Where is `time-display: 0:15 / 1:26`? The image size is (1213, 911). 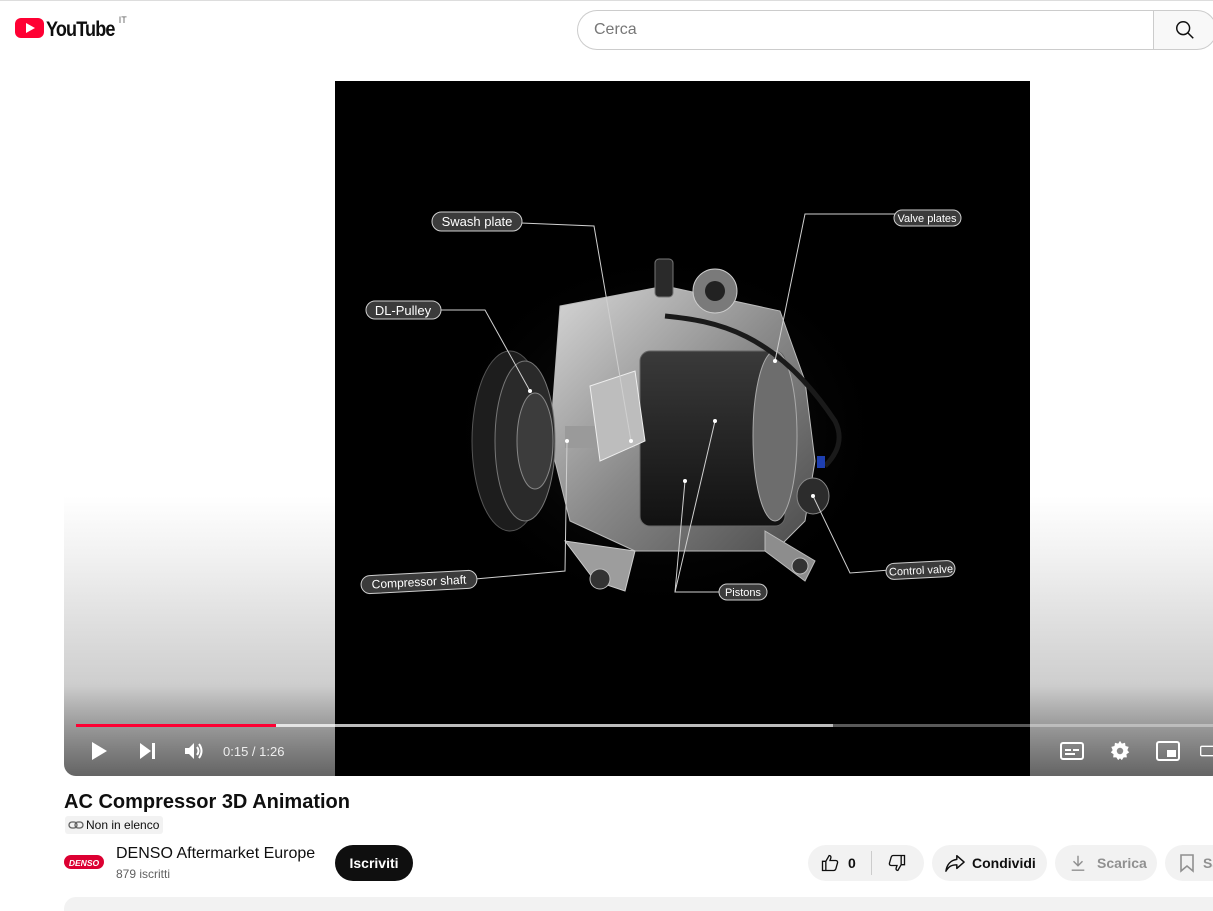 time-display: 0:15 / 1:26 is located at coordinates (254, 751).